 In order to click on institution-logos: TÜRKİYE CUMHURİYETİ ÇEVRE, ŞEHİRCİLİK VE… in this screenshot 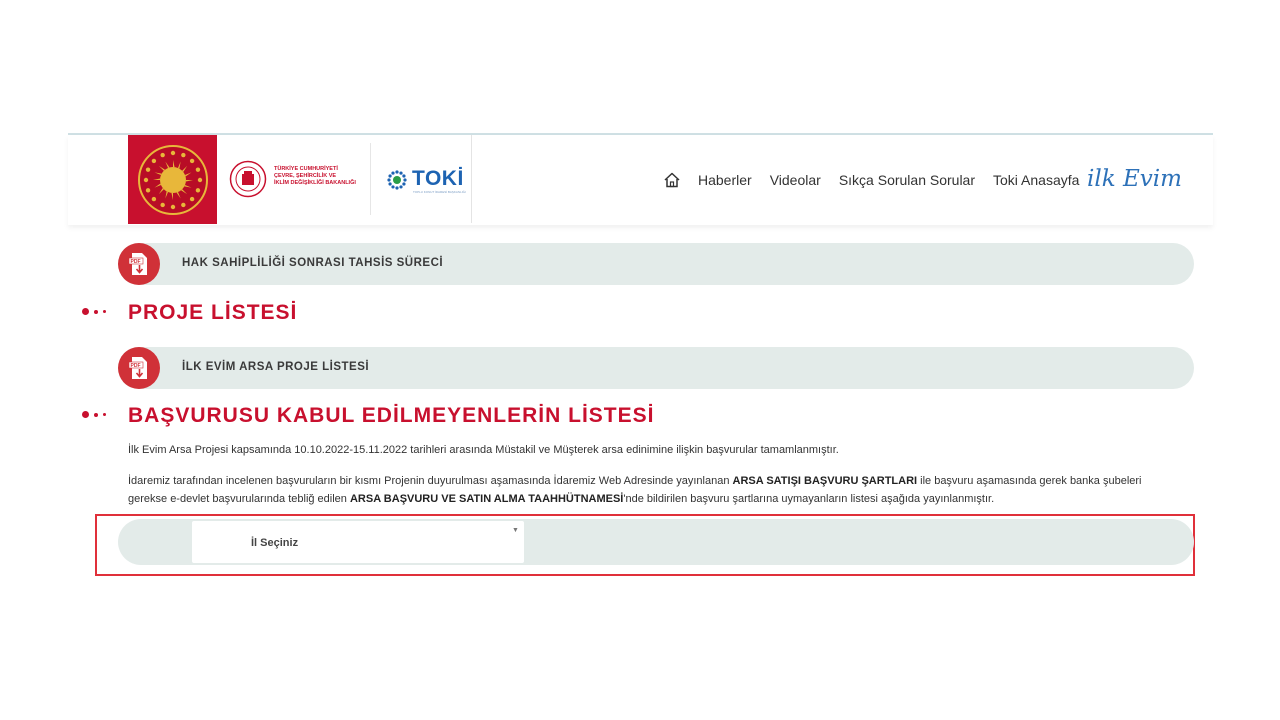, I will do `click(344, 179)`.